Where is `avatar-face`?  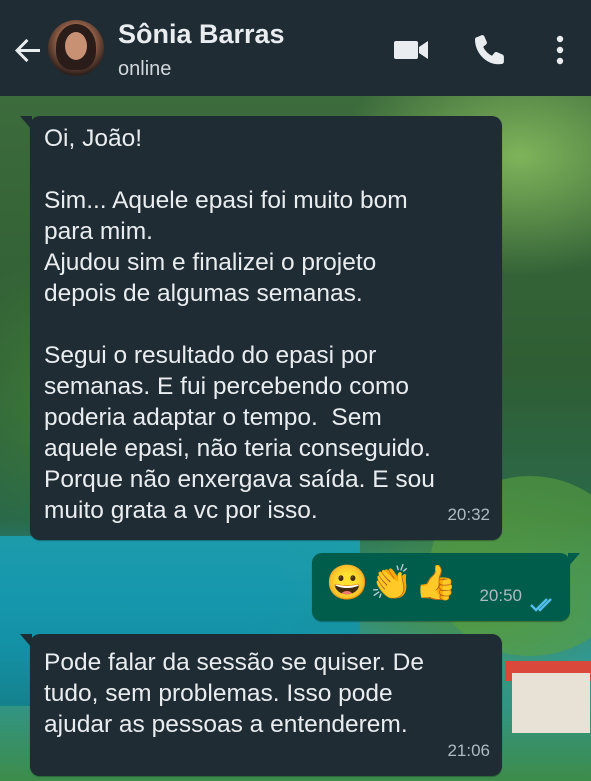
avatar-face is located at coordinates (76, 46).